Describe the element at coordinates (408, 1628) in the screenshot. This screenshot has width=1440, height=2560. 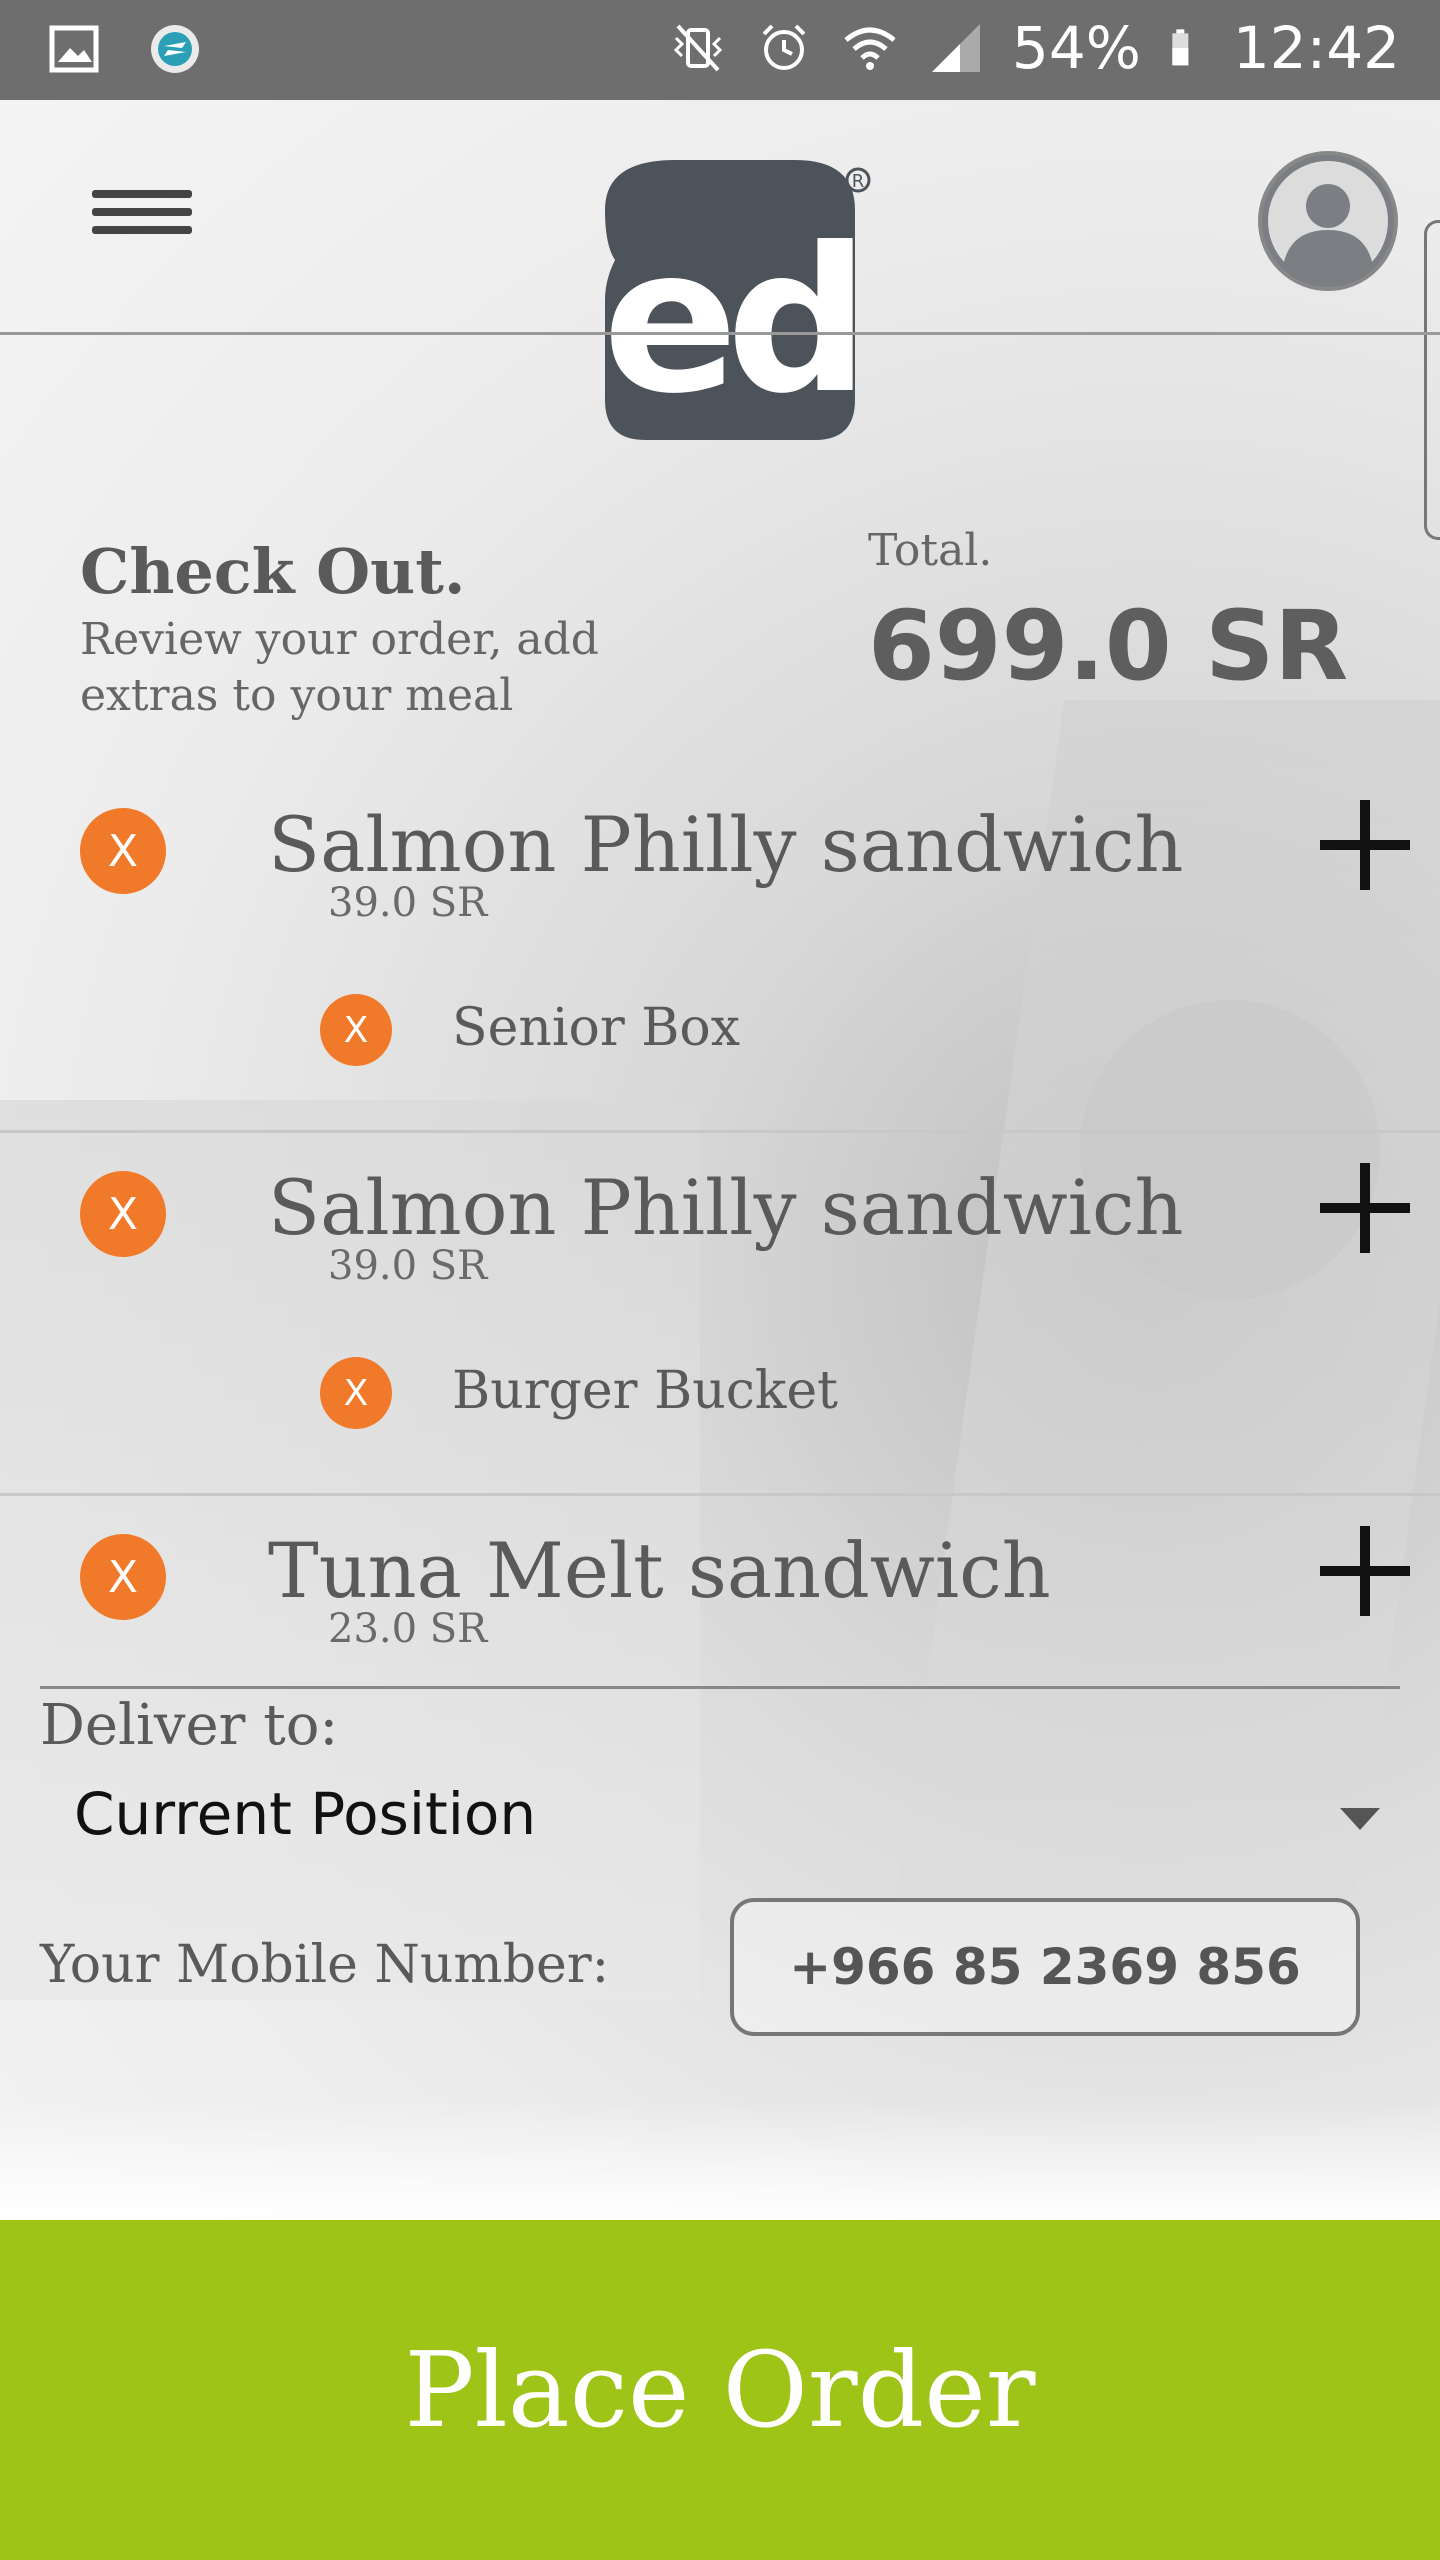
I see `item-price: 23.0 SR` at that location.